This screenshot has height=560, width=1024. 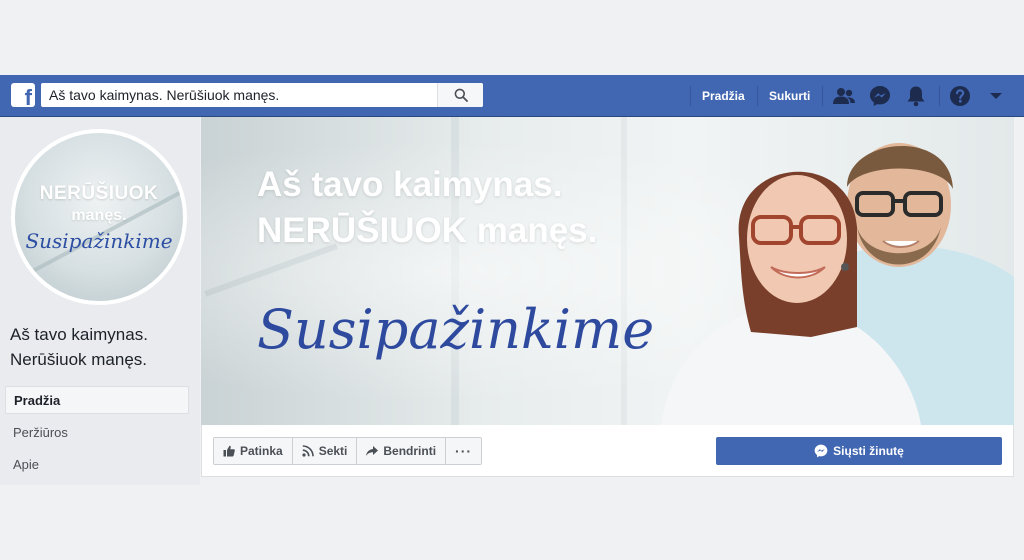 I want to click on send-message-button-label: Siųsti žinutę, so click(x=868, y=451).